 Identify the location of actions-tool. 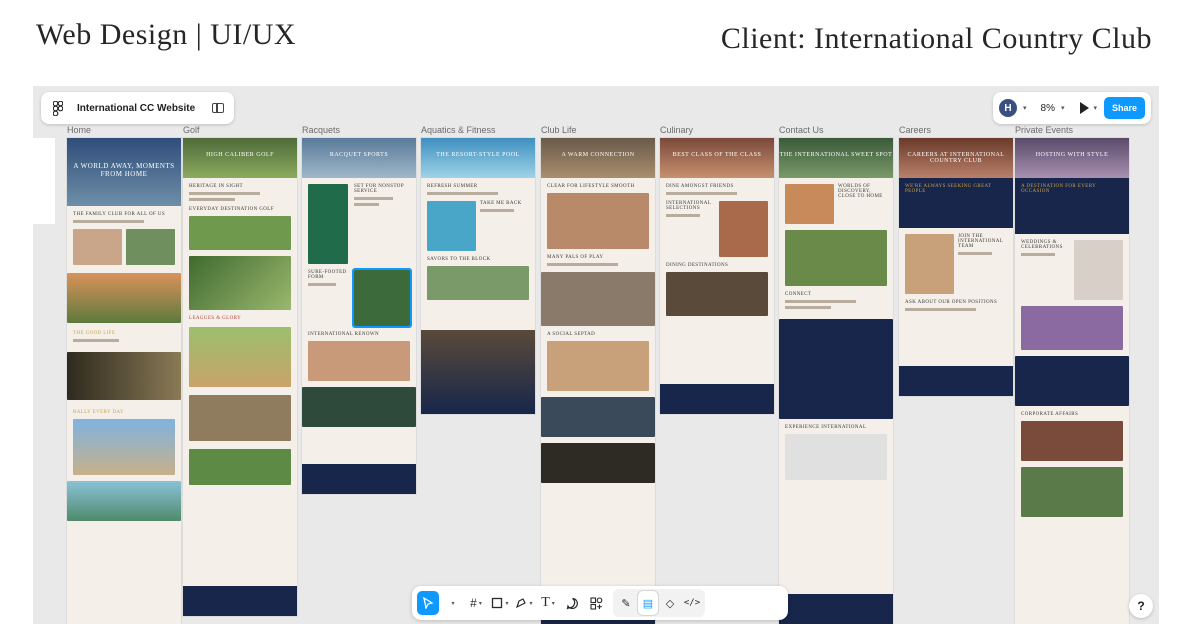
(596, 603).